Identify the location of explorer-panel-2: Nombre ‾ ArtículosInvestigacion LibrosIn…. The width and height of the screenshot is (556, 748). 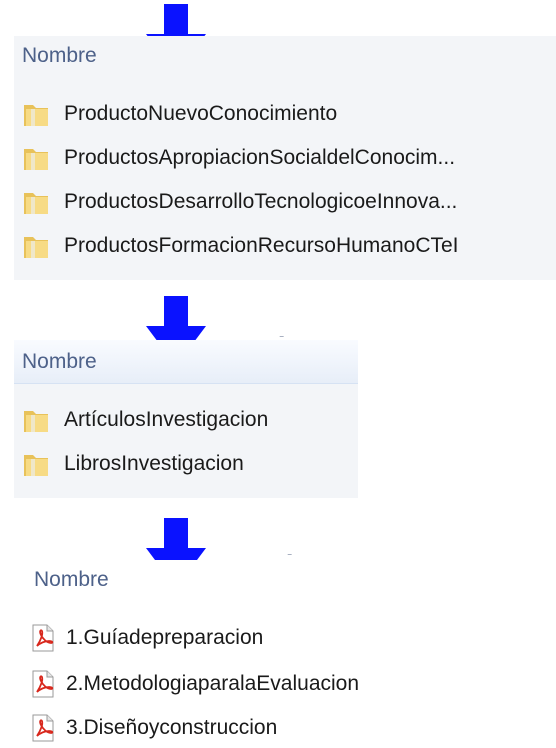
(186, 417).